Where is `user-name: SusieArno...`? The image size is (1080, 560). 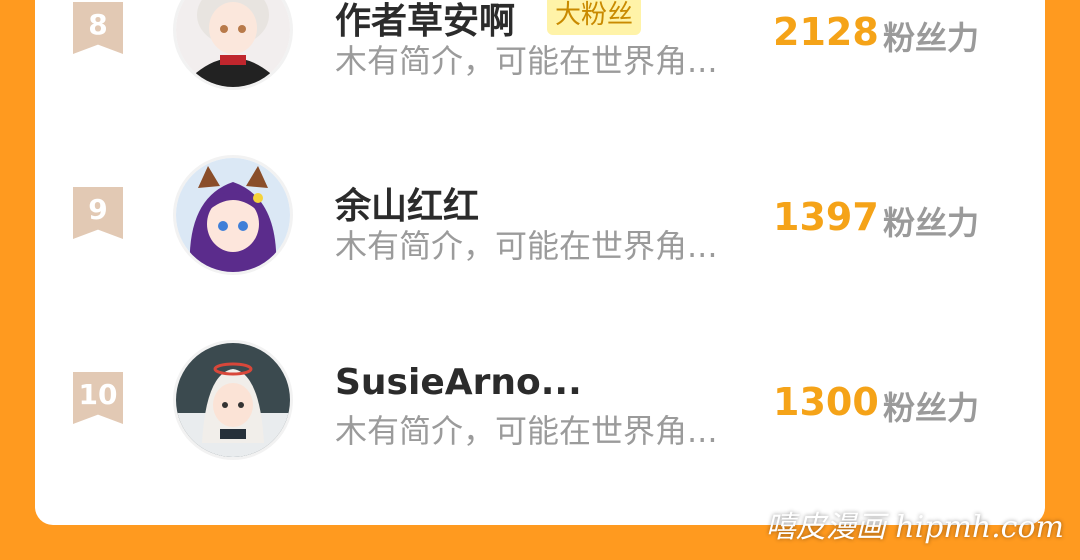
user-name: SusieArno... is located at coordinates (458, 382).